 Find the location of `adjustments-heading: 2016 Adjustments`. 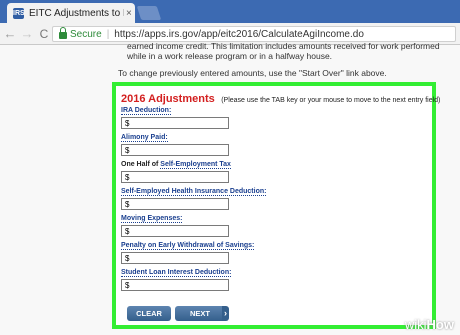

adjustments-heading: 2016 Adjustments is located at coordinates (168, 99).